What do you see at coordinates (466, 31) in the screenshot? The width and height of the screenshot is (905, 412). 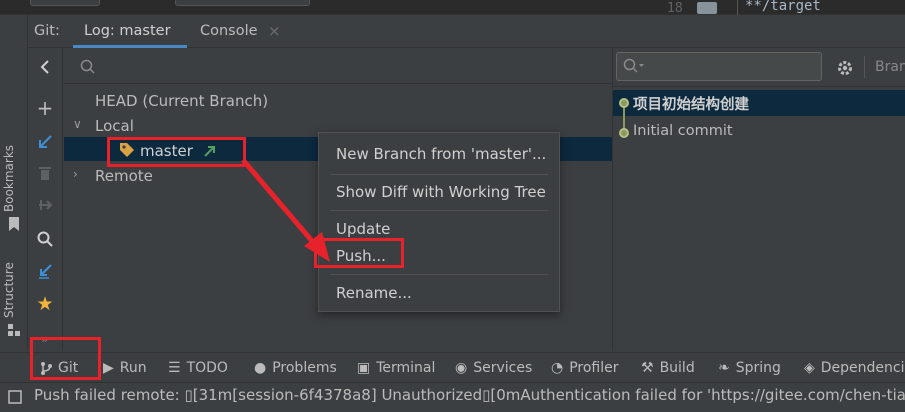 I see `git-panel-header: Git: Log: master Console ×` at bounding box center [466, 31].